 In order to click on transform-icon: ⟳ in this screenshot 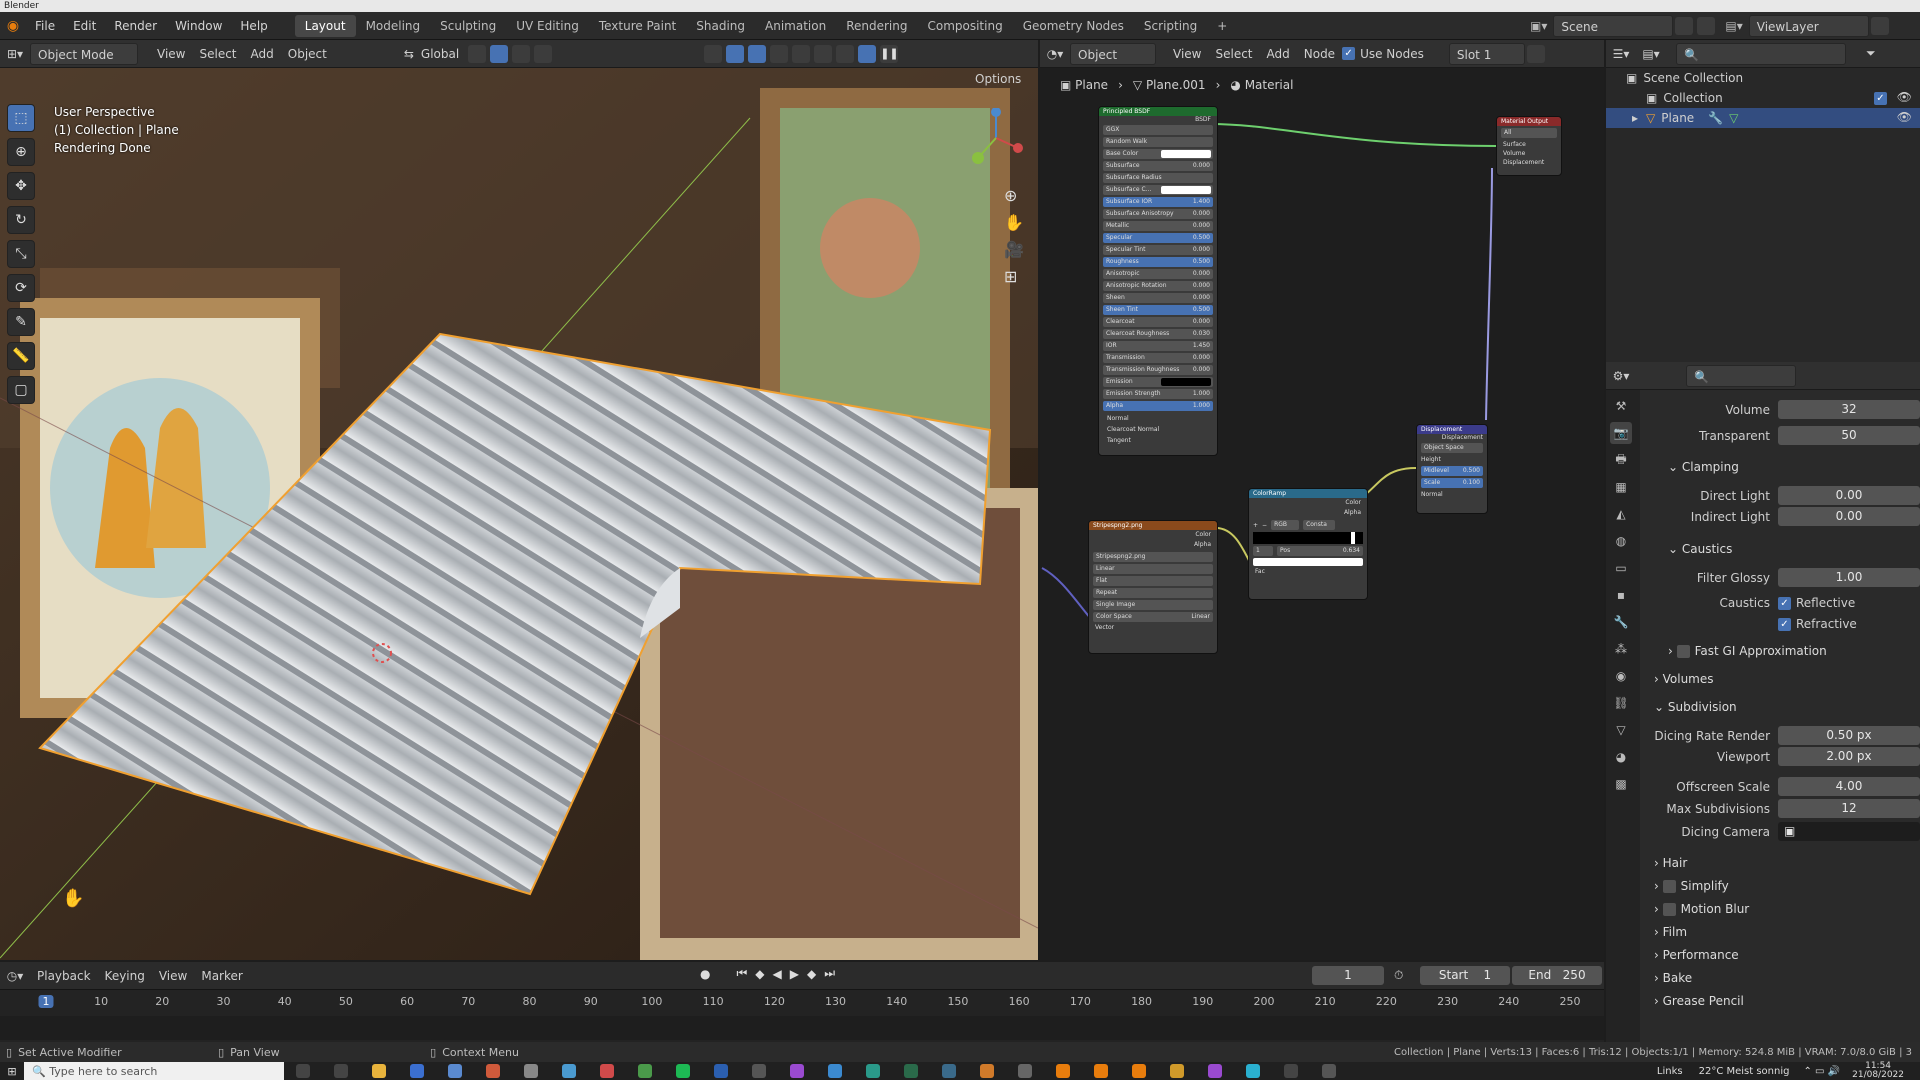, I will do `click(21, 288)`.